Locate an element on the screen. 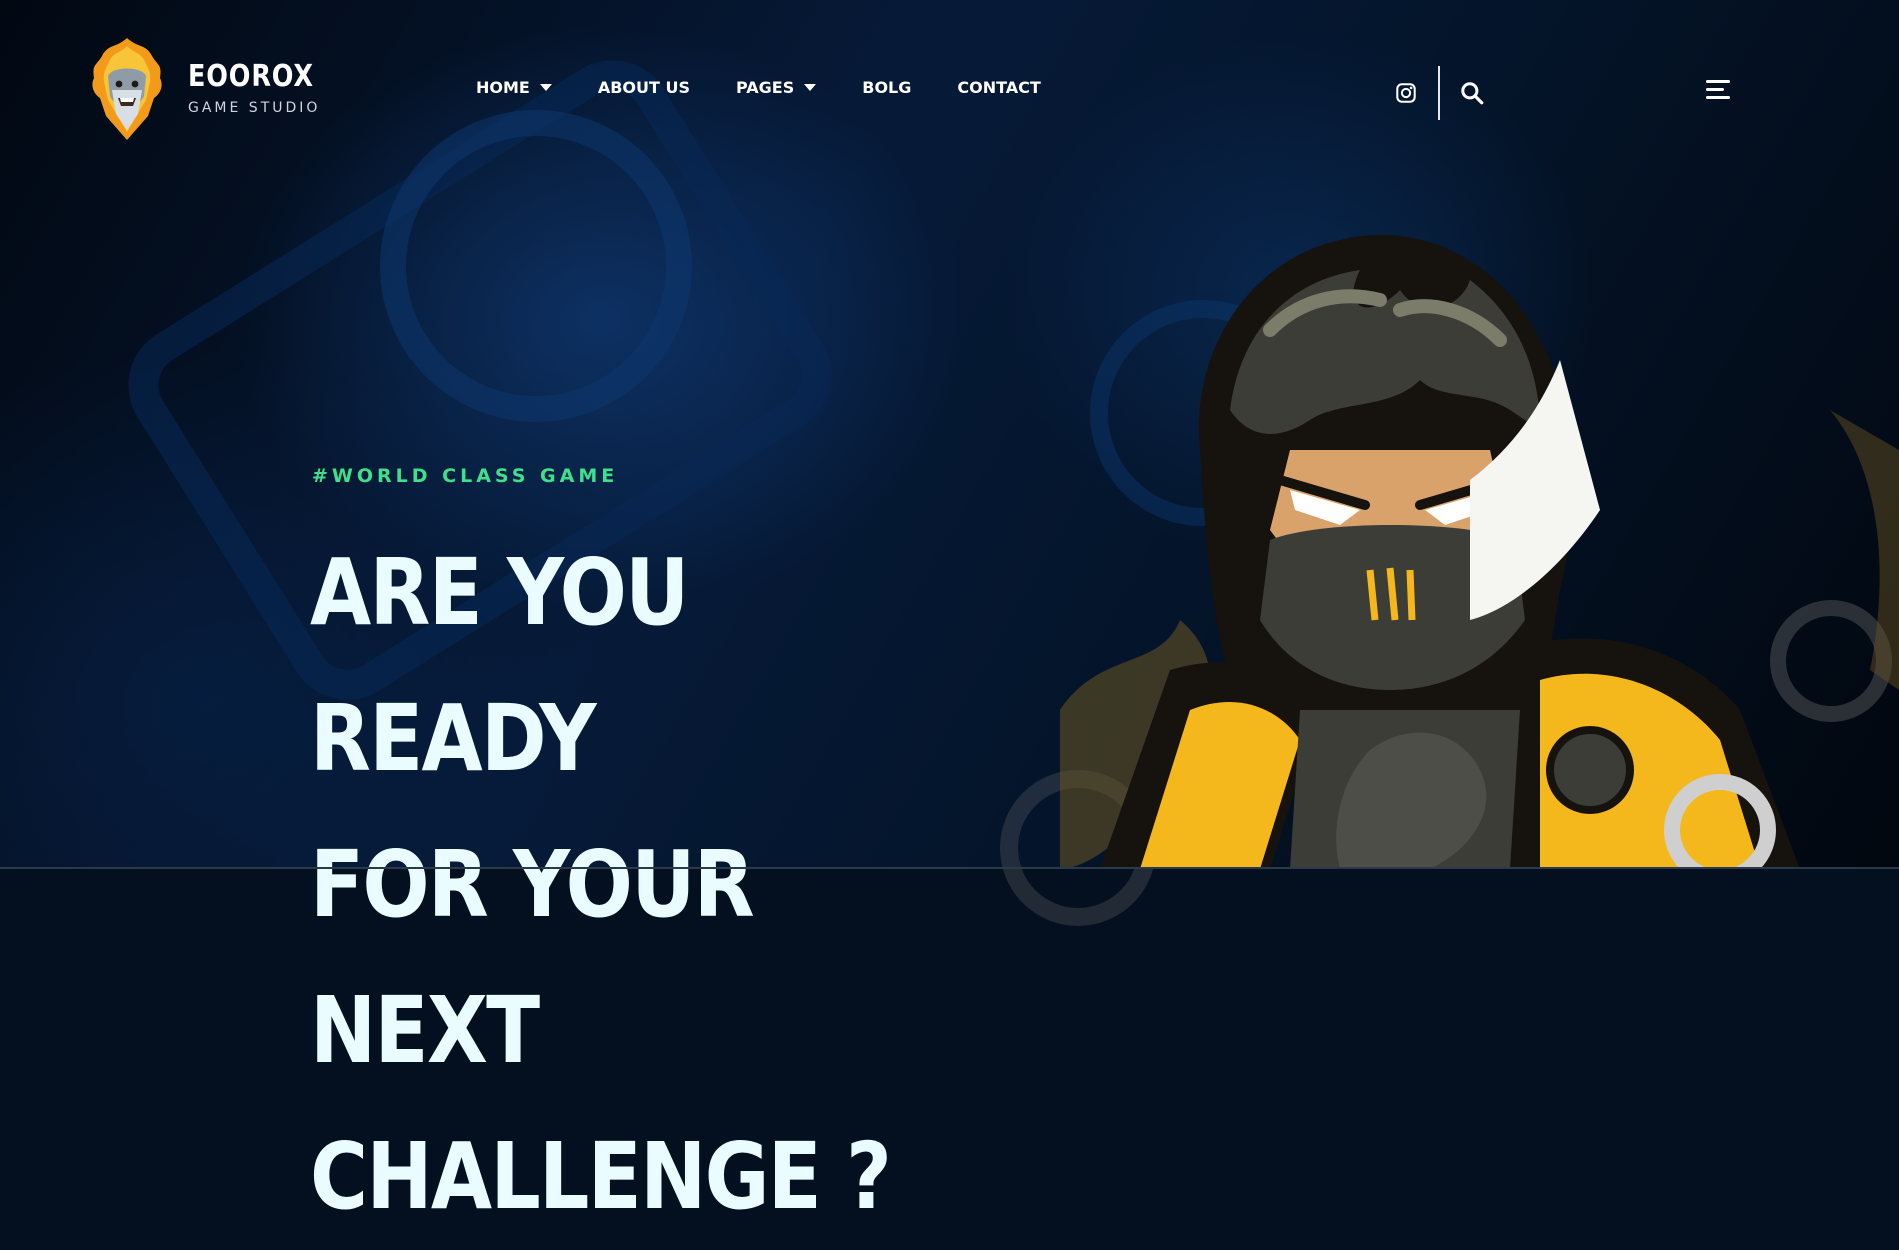  site-logo: EOOROX GAME STUDIO is located at coordinates (211, 89).